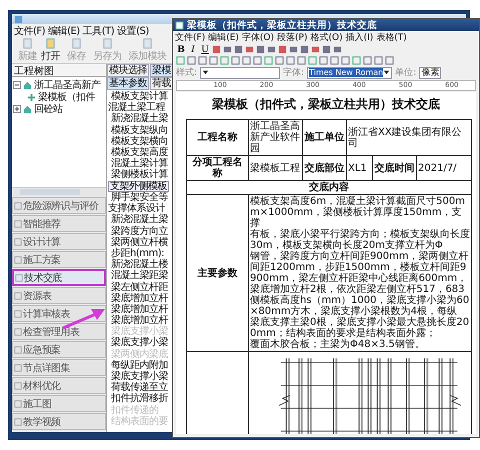  Describe the element at coordinates (405, 72) in the screenshot. I see `unit-label: 单位:` at that location.